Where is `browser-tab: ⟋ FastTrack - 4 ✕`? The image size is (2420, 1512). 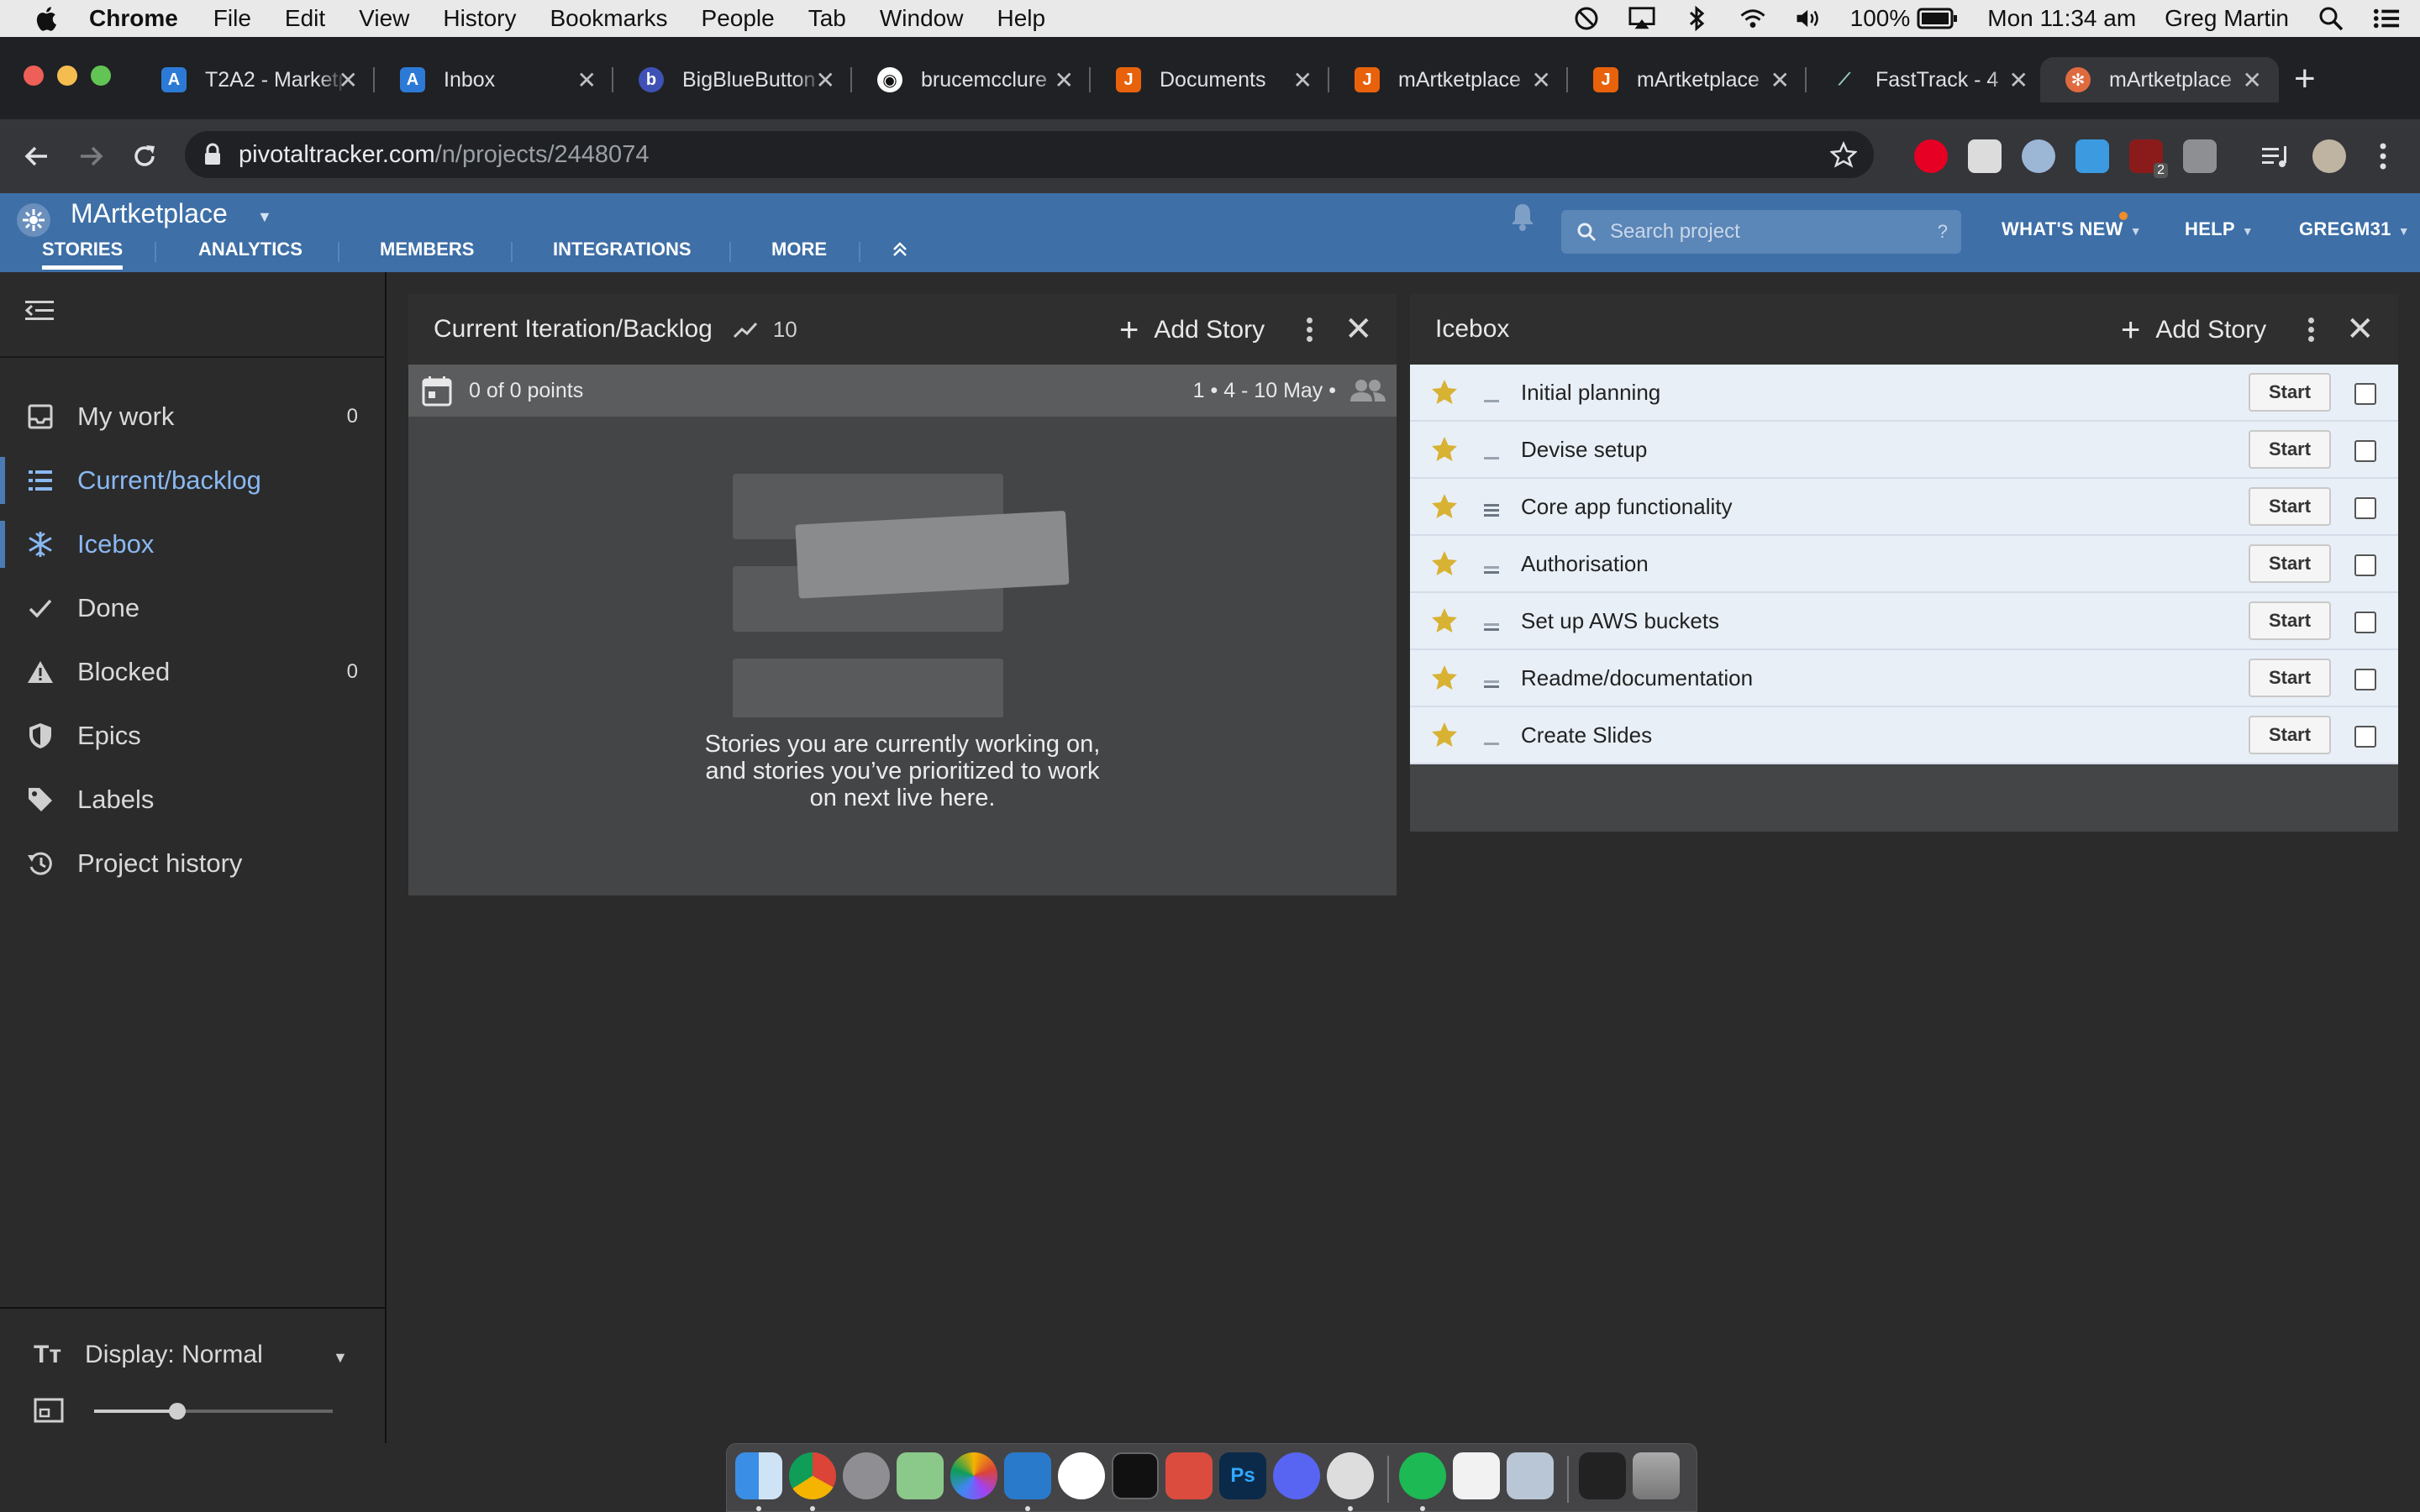
browser-tab: ⟋ FastTrack - 4 ✕ is located at coordinates (1926, 79).